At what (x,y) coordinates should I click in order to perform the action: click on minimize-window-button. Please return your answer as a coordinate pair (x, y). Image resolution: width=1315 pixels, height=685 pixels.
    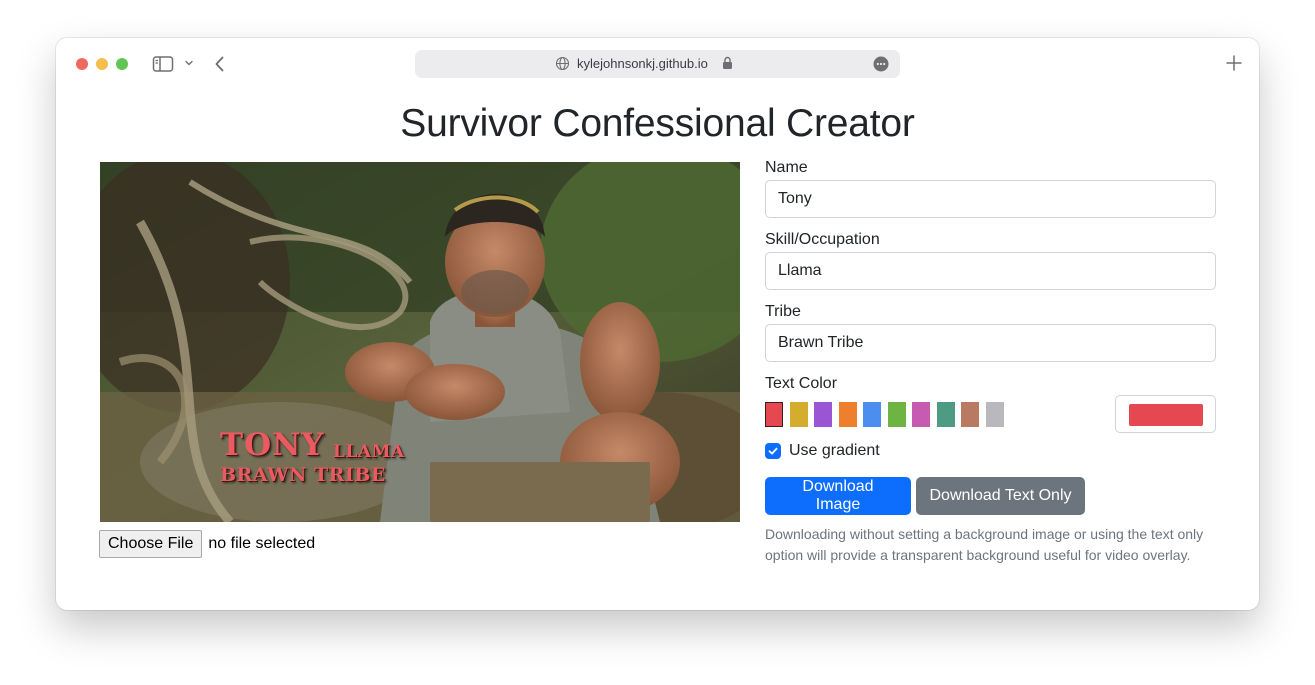
    Looking at the image, I should click on (102, 64).